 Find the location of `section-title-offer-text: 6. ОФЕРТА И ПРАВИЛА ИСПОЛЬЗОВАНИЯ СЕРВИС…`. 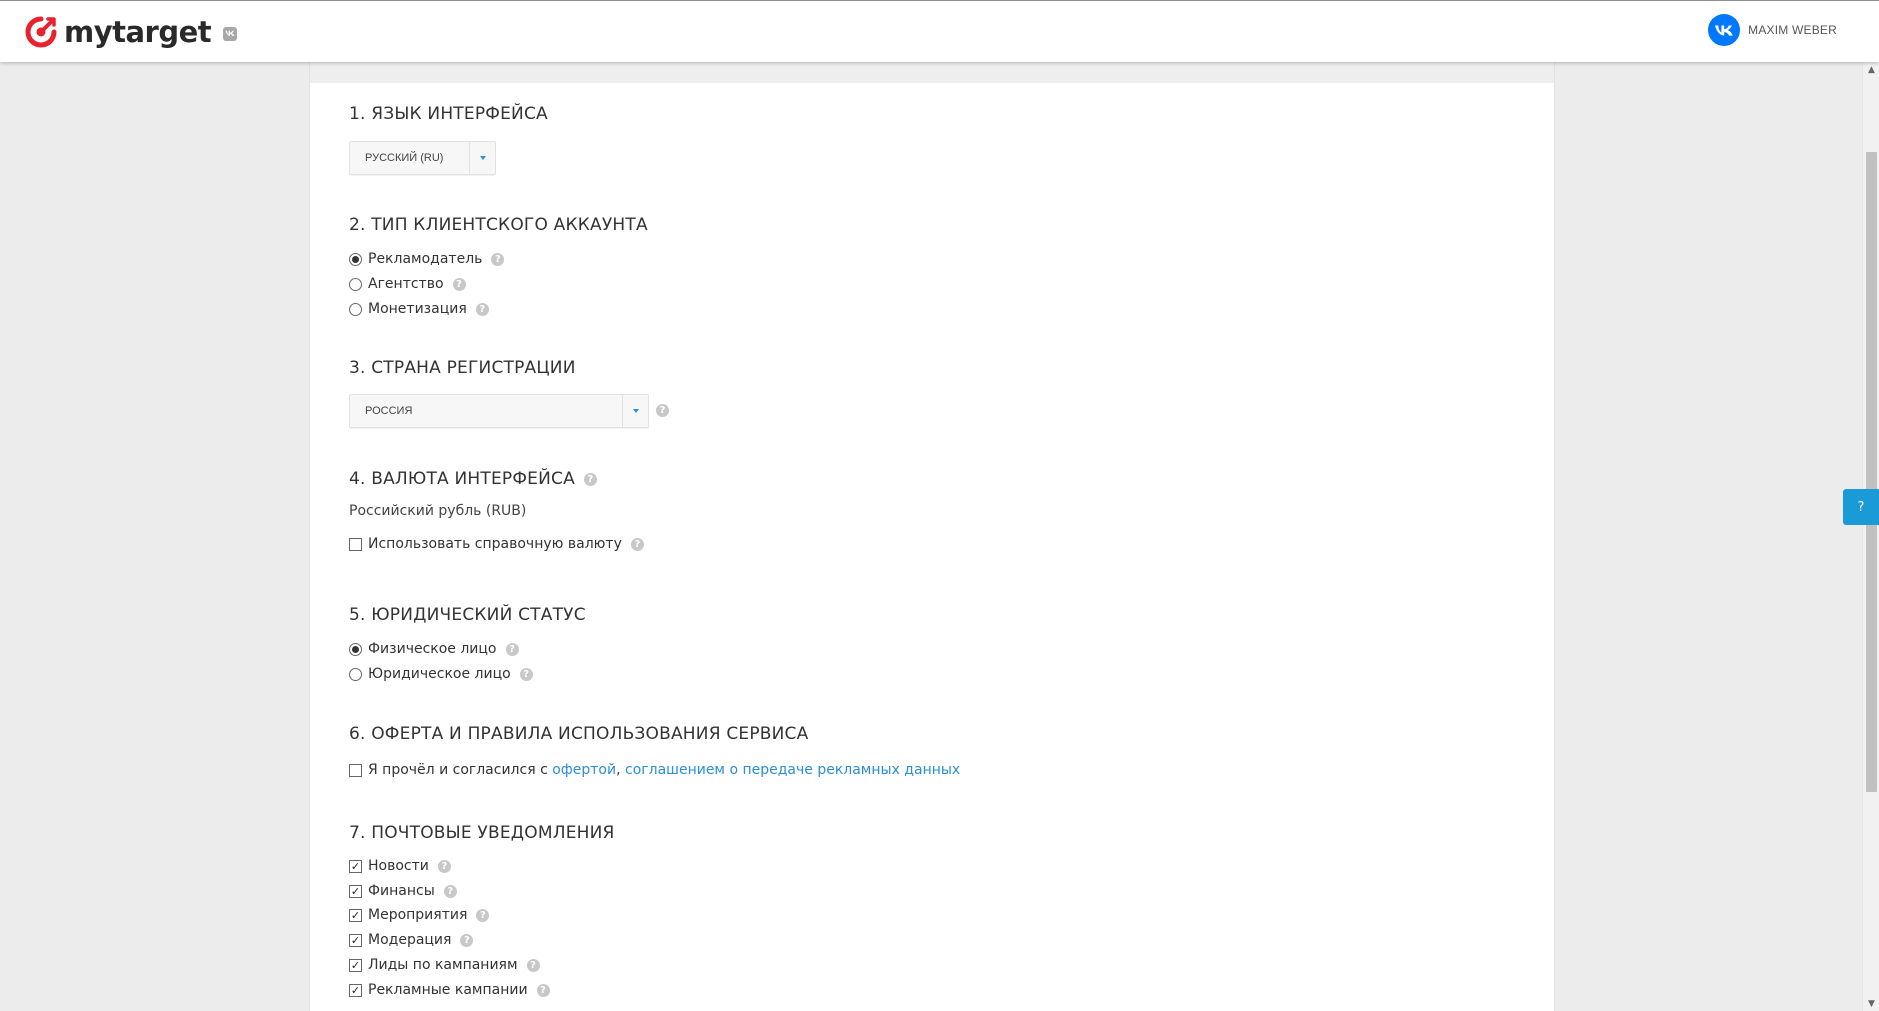

section-title-offer-text: 6. ОФЕРТА И ПРАВИЛА ИСПОЛЬЗОВАНИЯ СЕРВИС… is located at coordinates (579, 734).